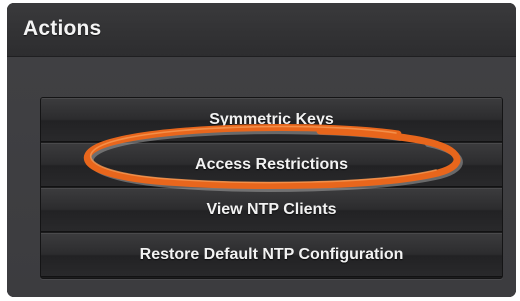 The height and width of the screenshot is (301, 520). What do you see at coordinates (271, 165) in the screenshot?
I see `access-restrictions-button: Access Restrictions` at bounding box center [271, 165].